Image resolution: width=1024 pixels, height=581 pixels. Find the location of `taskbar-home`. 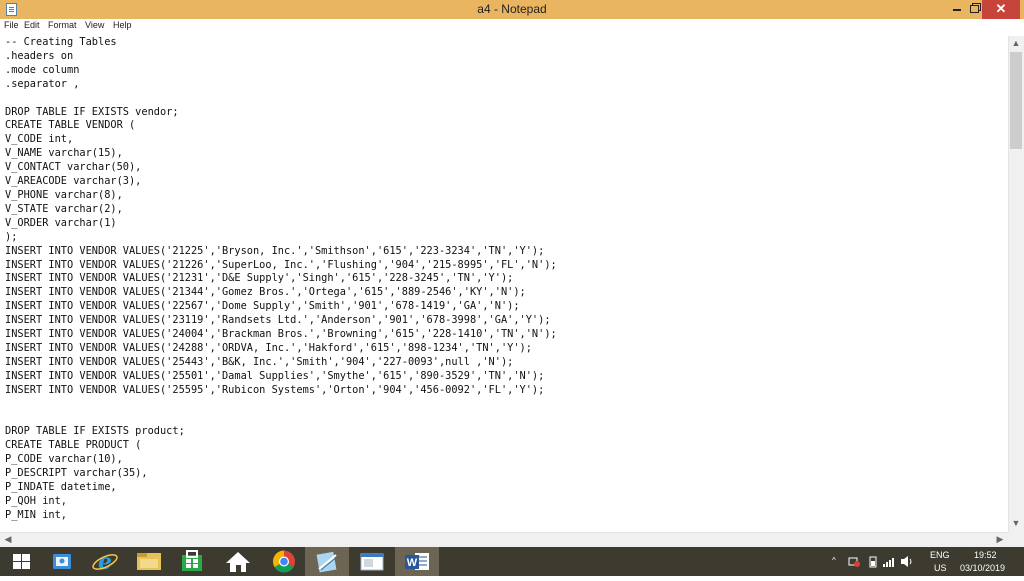

taskbar-home is located at coordinates (238, 561).